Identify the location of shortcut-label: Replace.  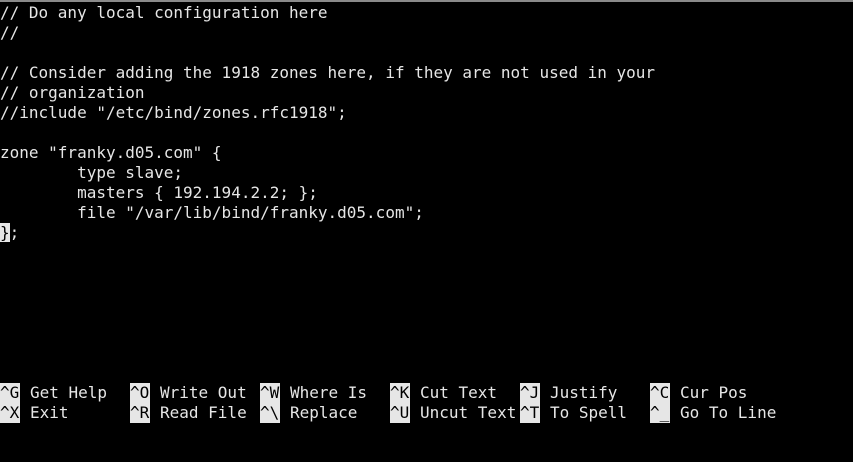
(324, 412).